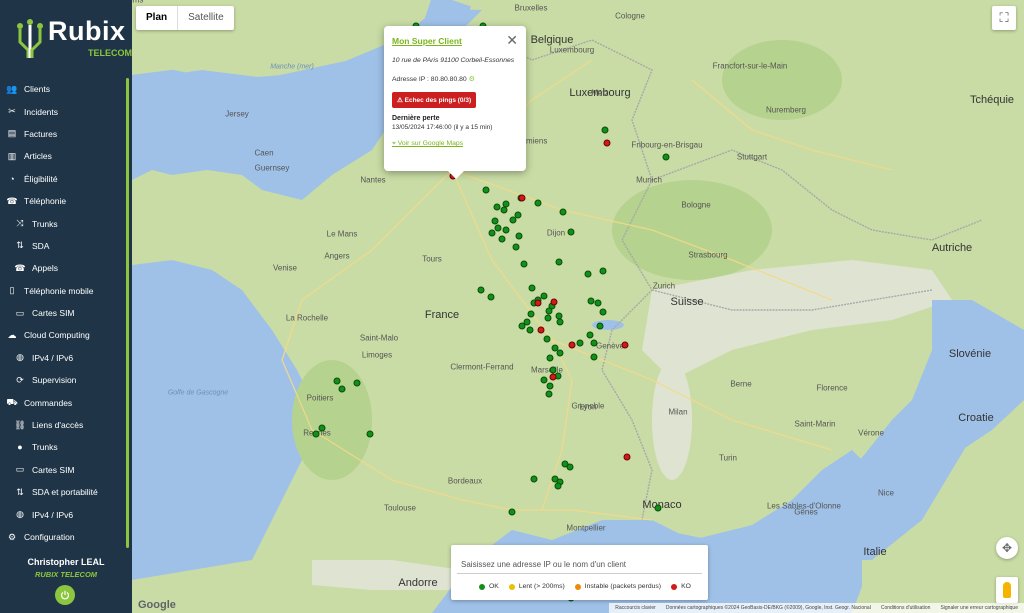 The image size is (1024, 613). What do you see at coordinates (512, 40) in the screenshot?
I see `close-popup-button: ✕` at bounding box center [512, 40].